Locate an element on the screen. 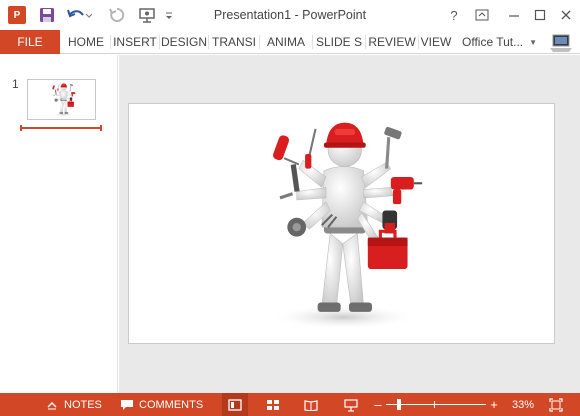  minus-icon: – is located at coordinates (378, 404).